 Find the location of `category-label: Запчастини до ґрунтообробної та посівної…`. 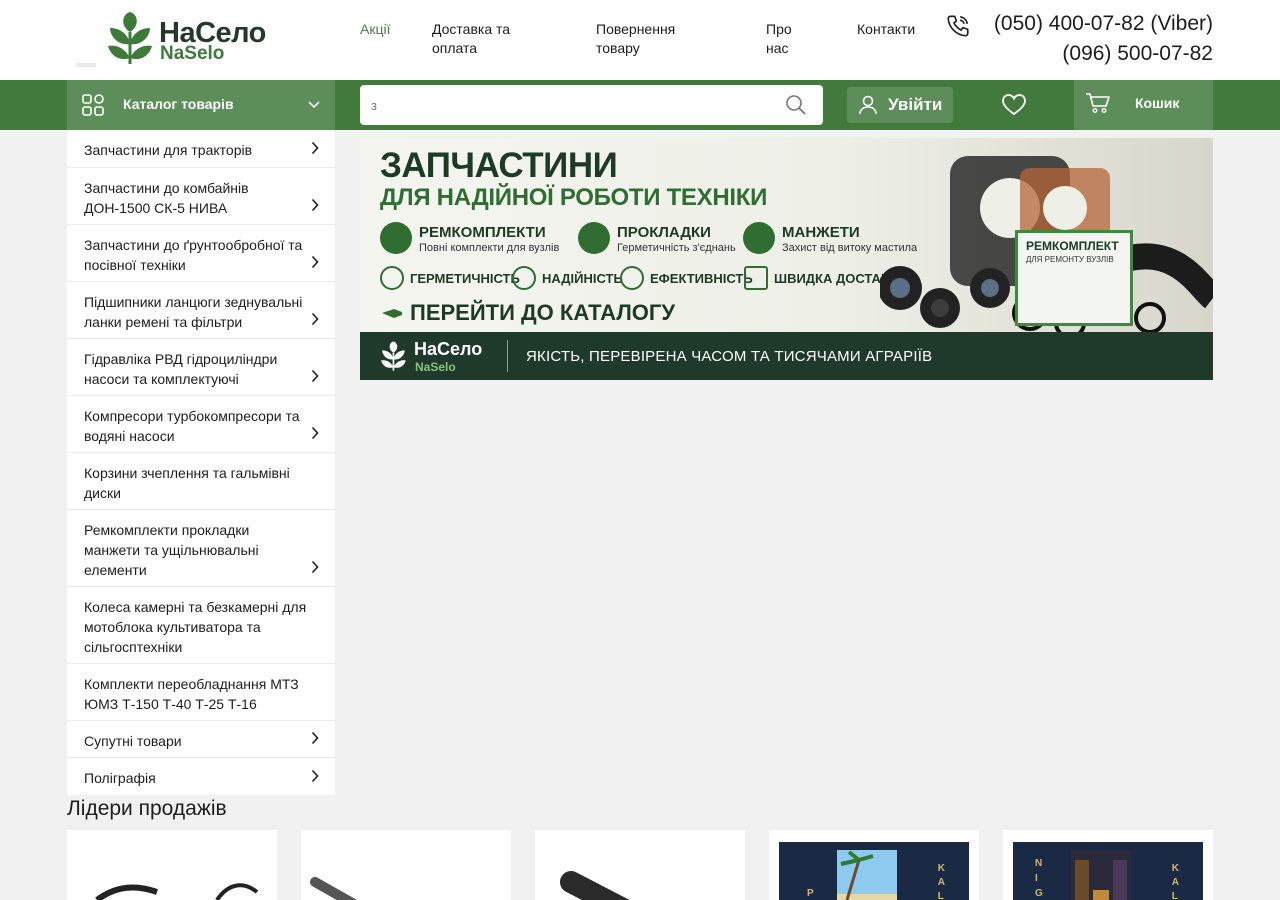

category-label: Запчастини до ґрунтообробної та посівної… is located at coordinates (193, 255).